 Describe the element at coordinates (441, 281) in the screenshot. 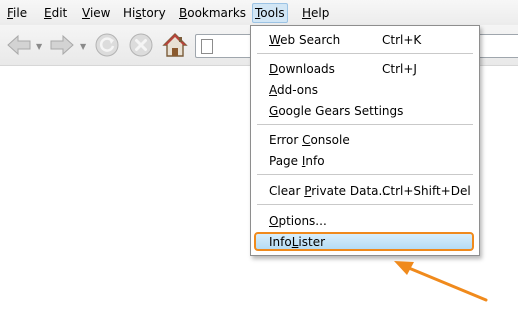

I see `annotation-arrow-icon` at that location.